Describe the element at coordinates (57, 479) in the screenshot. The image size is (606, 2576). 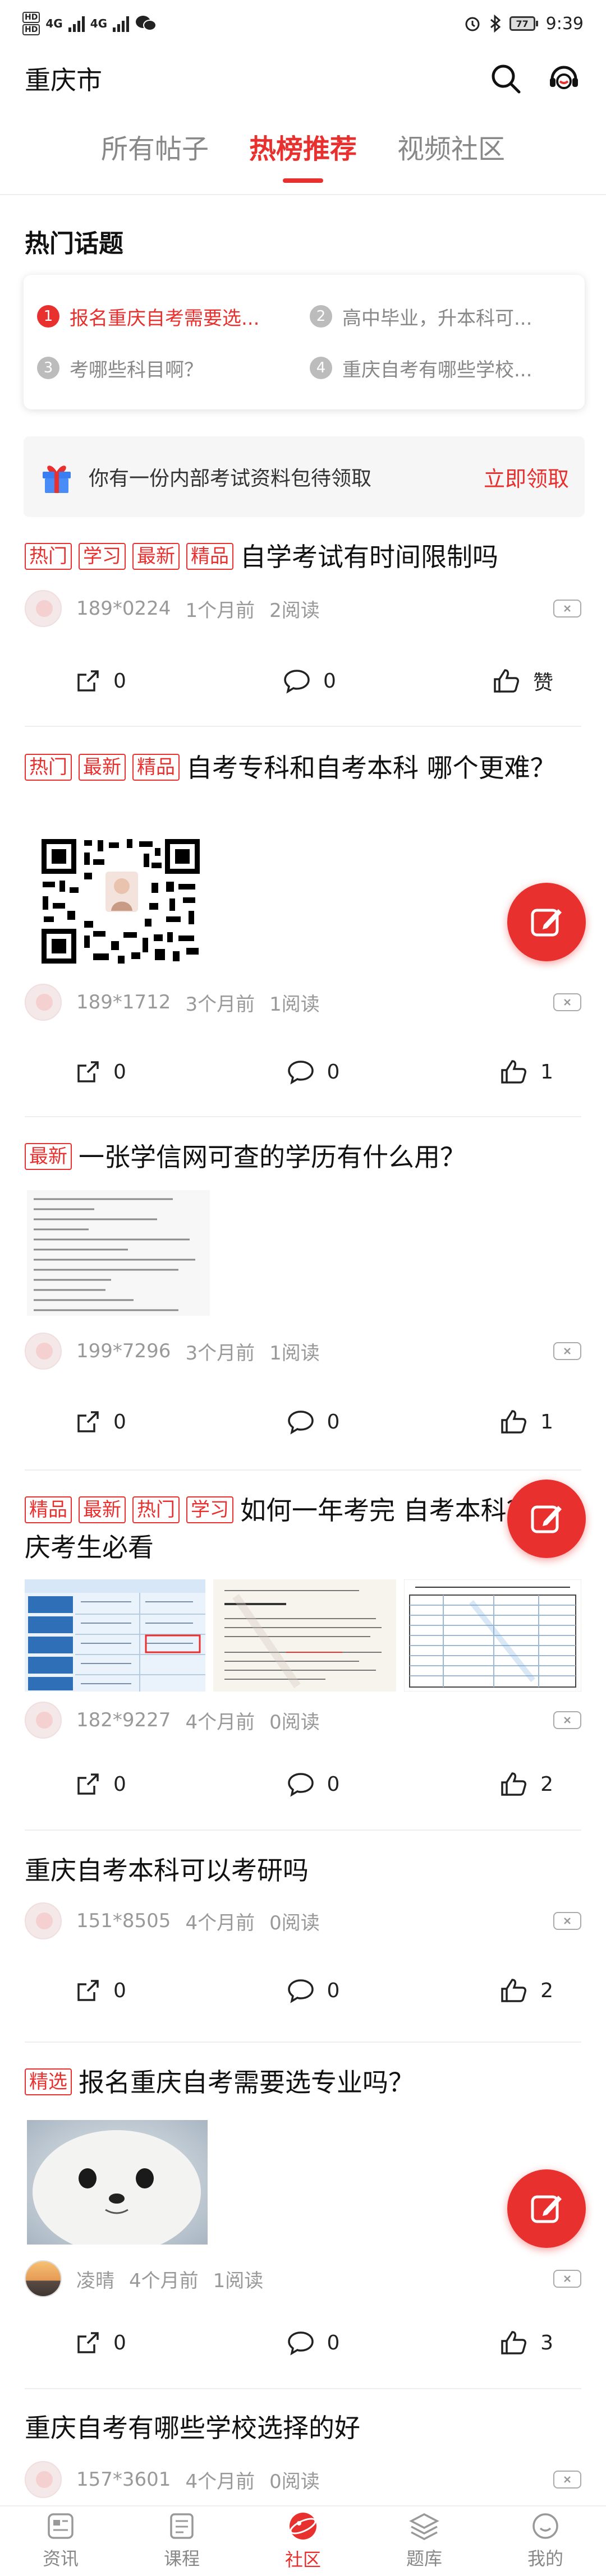
I see `gift-icon` at that location.